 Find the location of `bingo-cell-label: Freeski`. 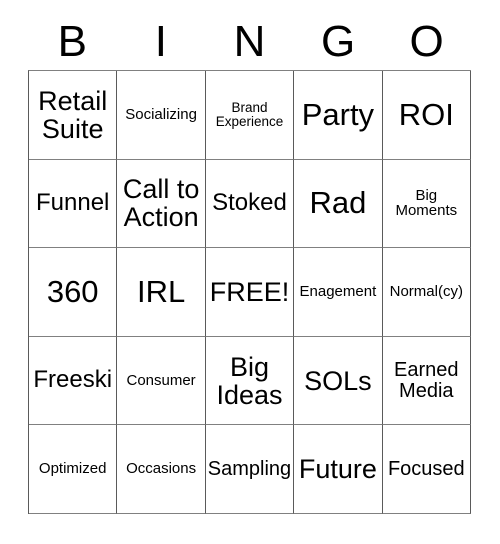

bingo-cell-label: Freeski is located at coordinates (73, 380).